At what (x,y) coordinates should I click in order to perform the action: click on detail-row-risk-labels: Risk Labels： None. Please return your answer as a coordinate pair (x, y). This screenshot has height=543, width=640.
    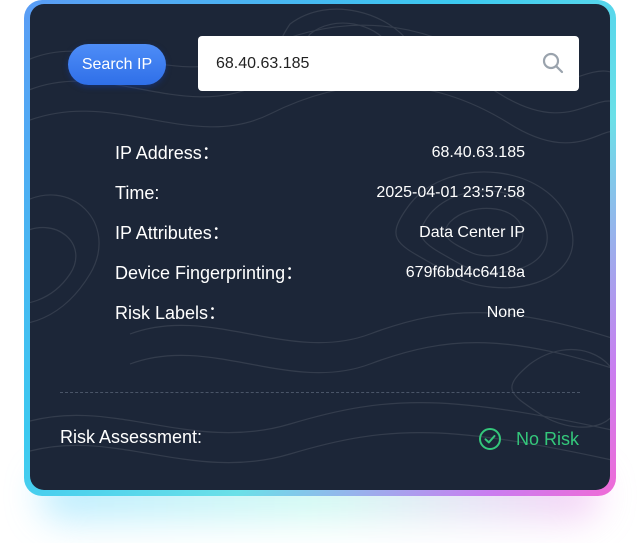
    Looking at the image, I should click on (320, 319).